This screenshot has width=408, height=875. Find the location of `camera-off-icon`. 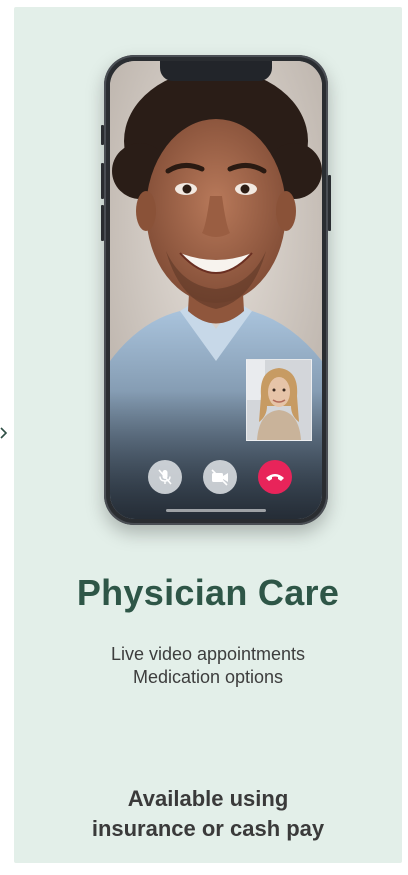

camera-off-icon is located at coordinates (219, 477).